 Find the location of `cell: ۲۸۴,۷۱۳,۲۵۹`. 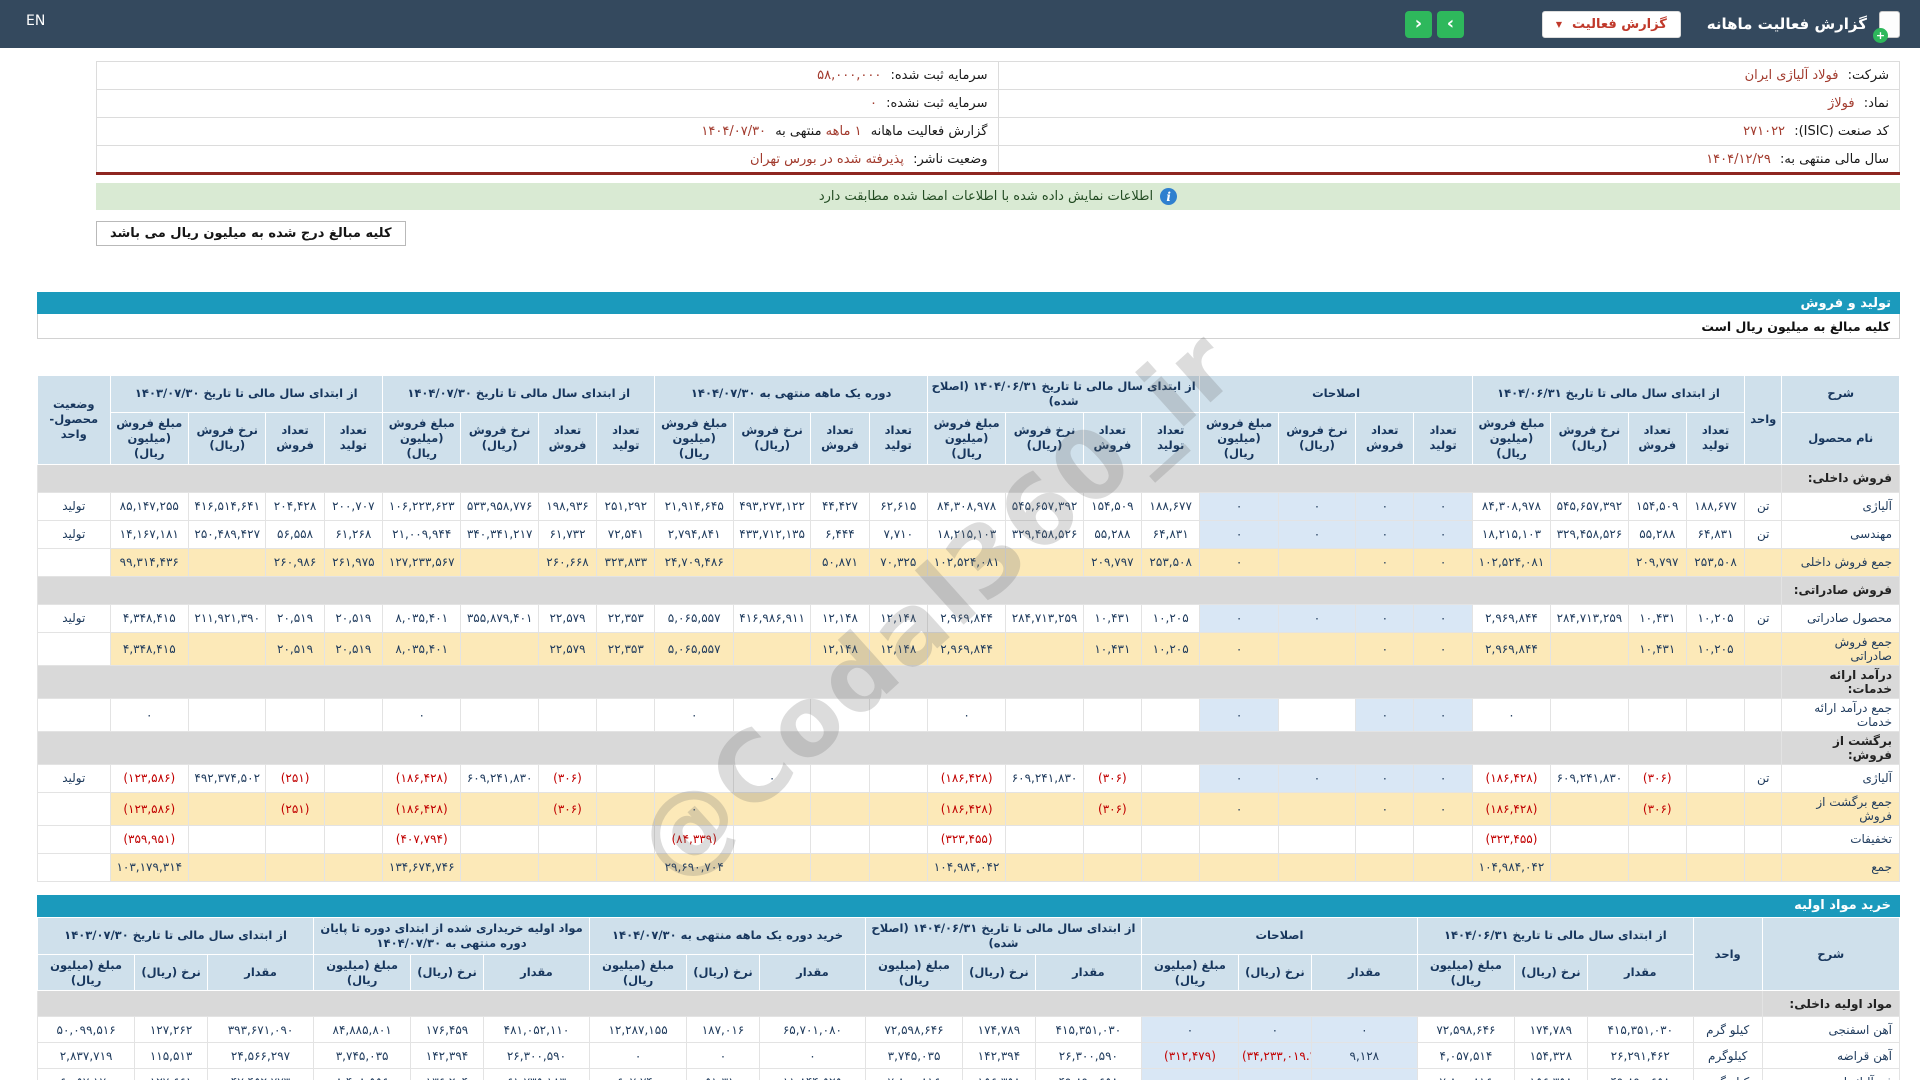

cell: ۲۸۴,۷۱۳,۲۵۹ is located at coordinates (1044, 618).